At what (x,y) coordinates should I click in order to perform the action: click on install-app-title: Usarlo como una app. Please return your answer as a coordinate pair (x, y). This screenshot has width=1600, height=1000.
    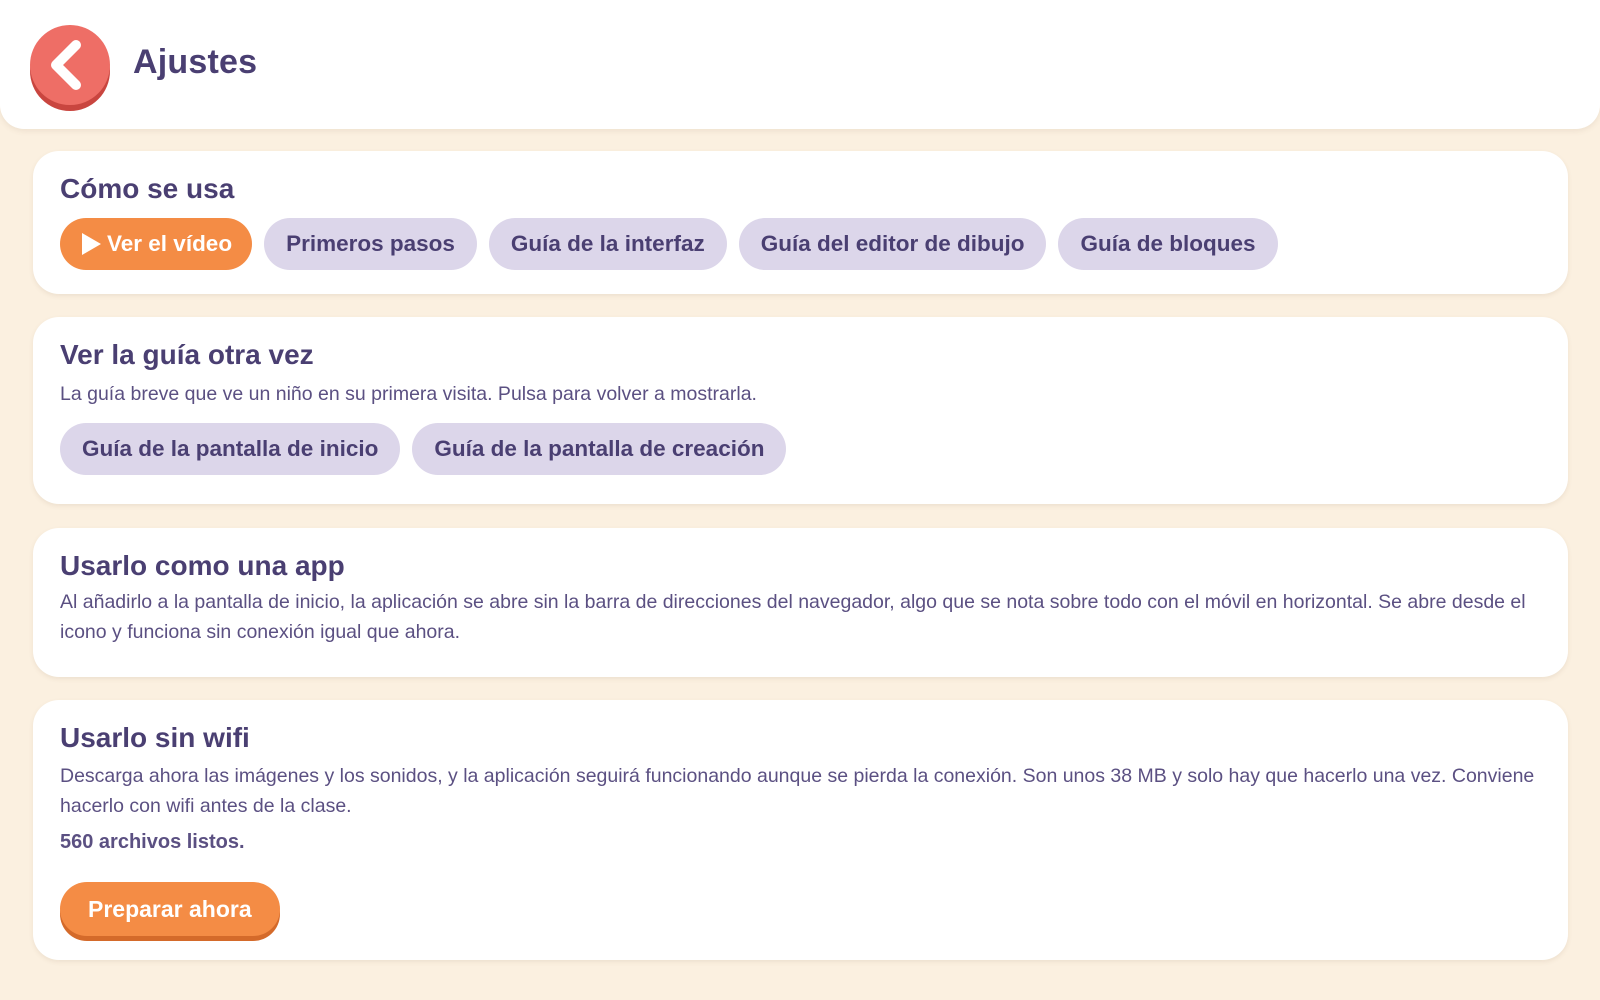
    Looking at the image, I should click on (202, 565).